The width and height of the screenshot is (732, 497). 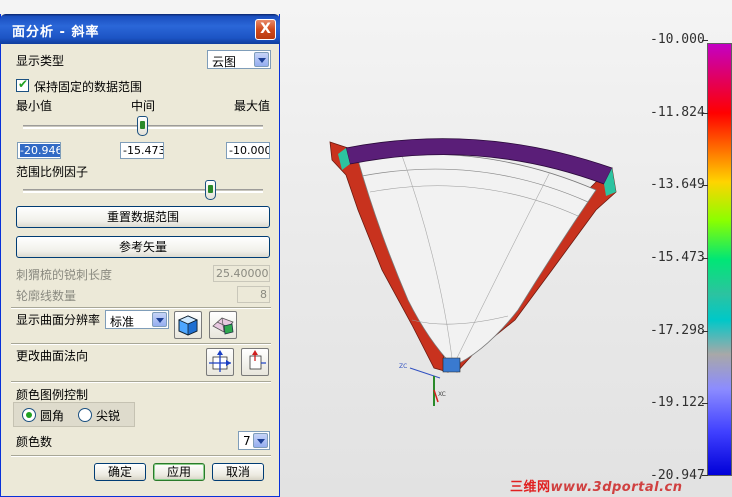 What do you see at coordinates (39, 150) in the screenshot?
I see `min-value-field: -20.946` at bounding box center [39, 150].